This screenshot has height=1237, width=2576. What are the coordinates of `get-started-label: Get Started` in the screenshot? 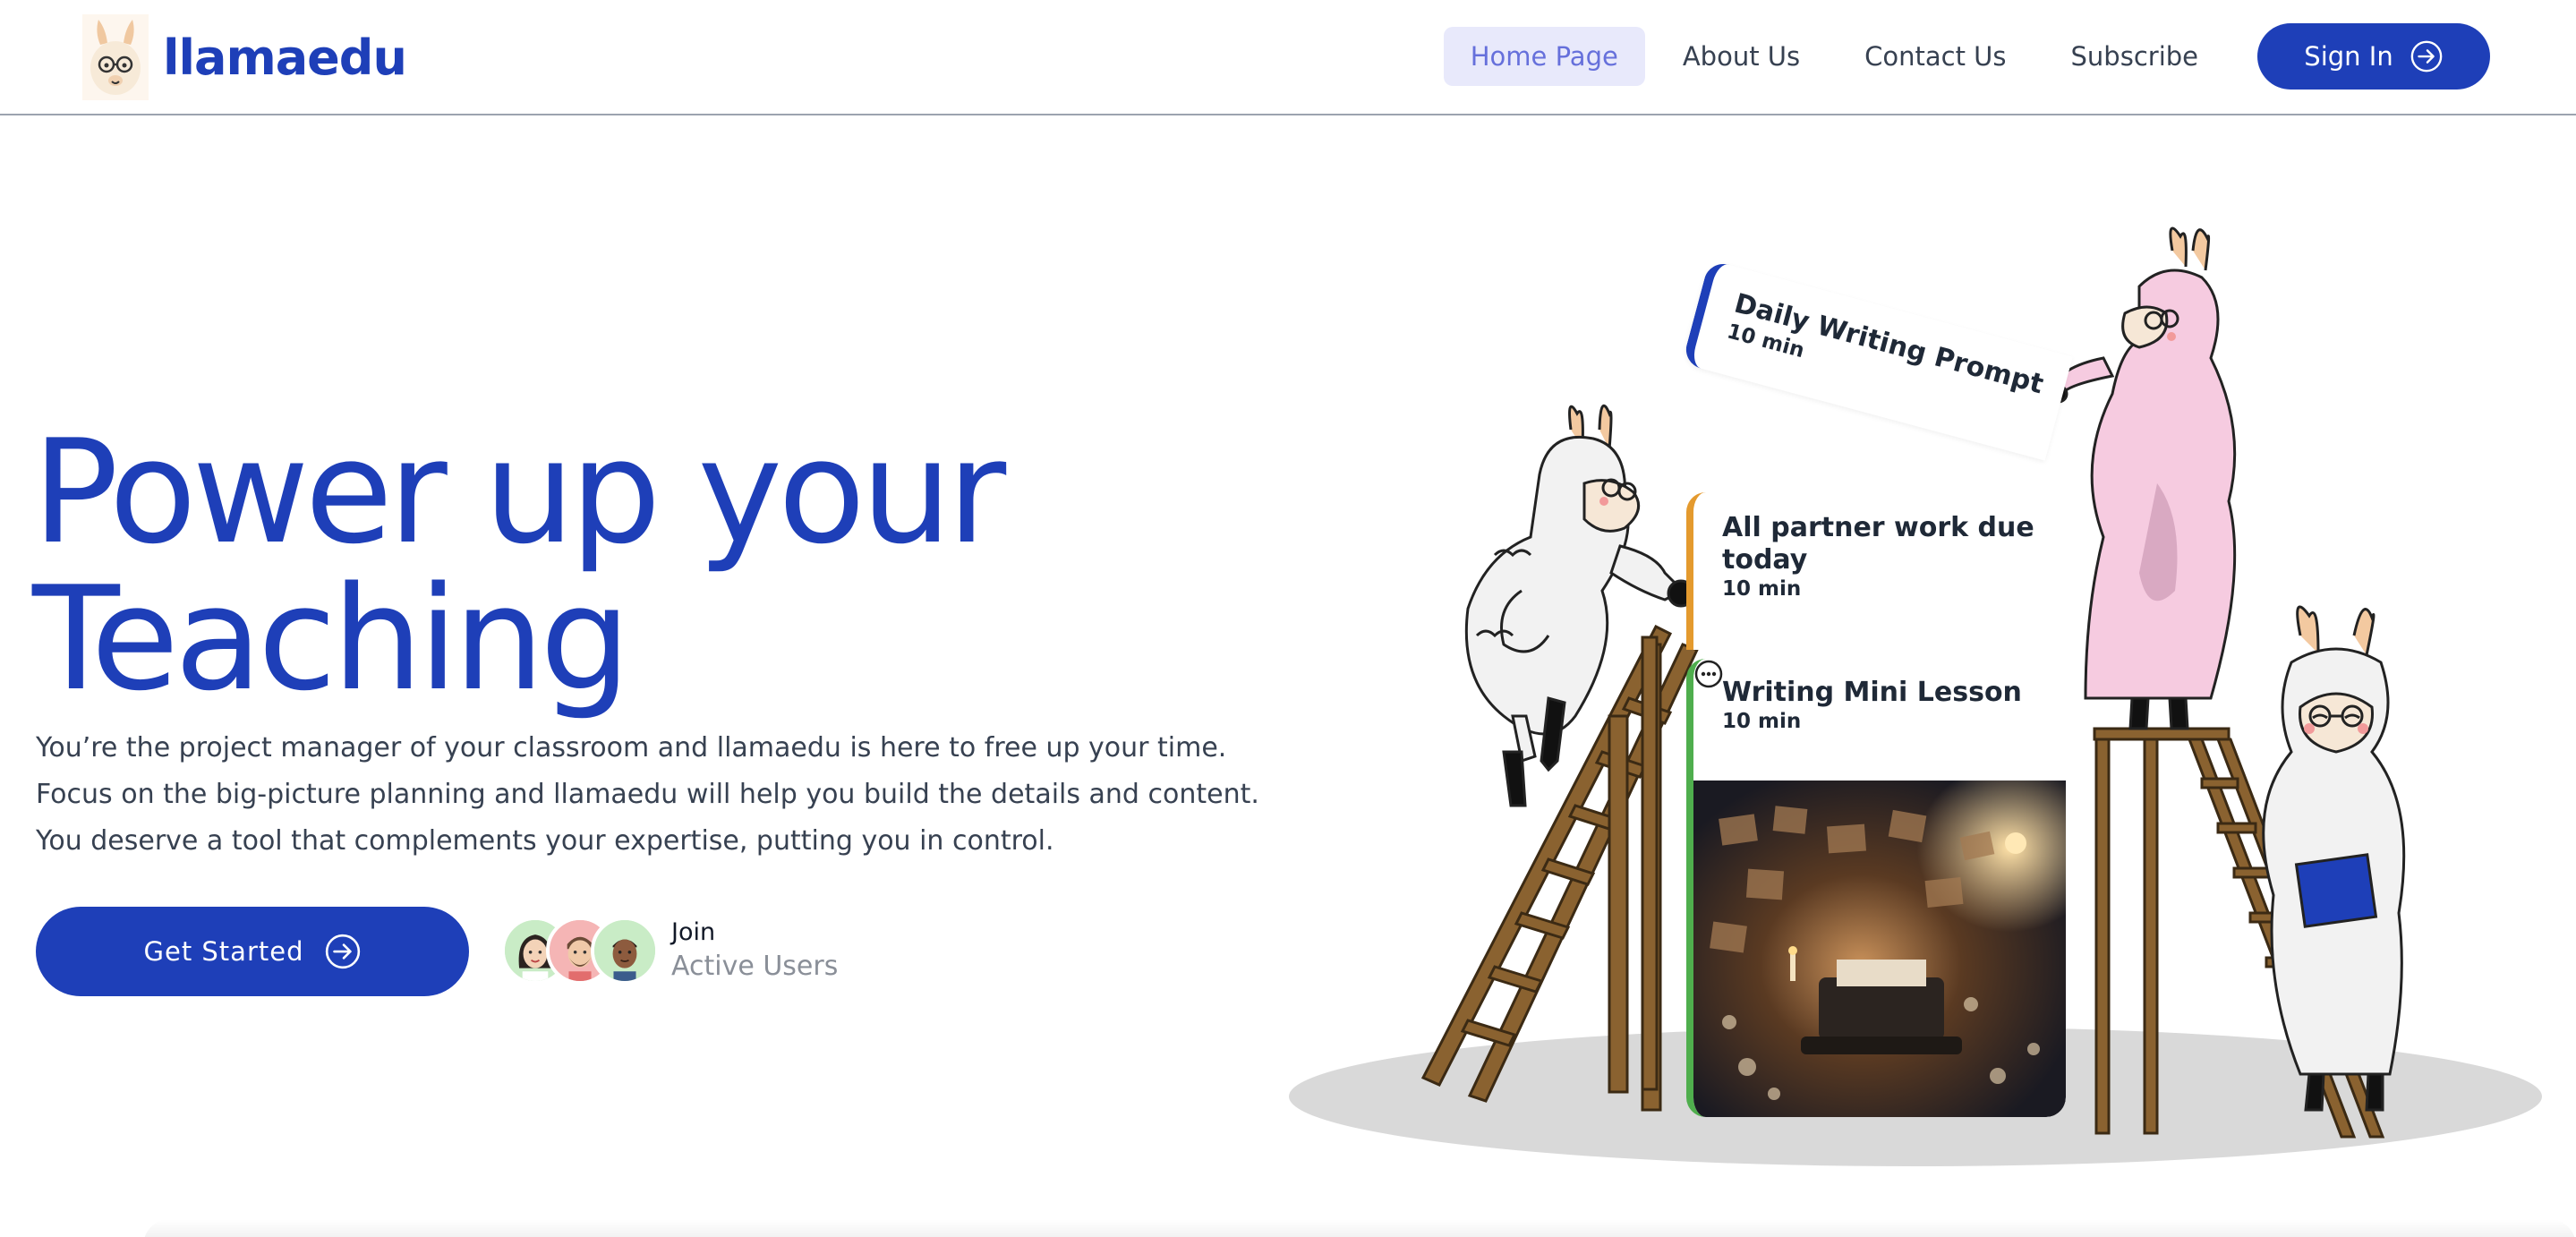 It's located at (223, 951).